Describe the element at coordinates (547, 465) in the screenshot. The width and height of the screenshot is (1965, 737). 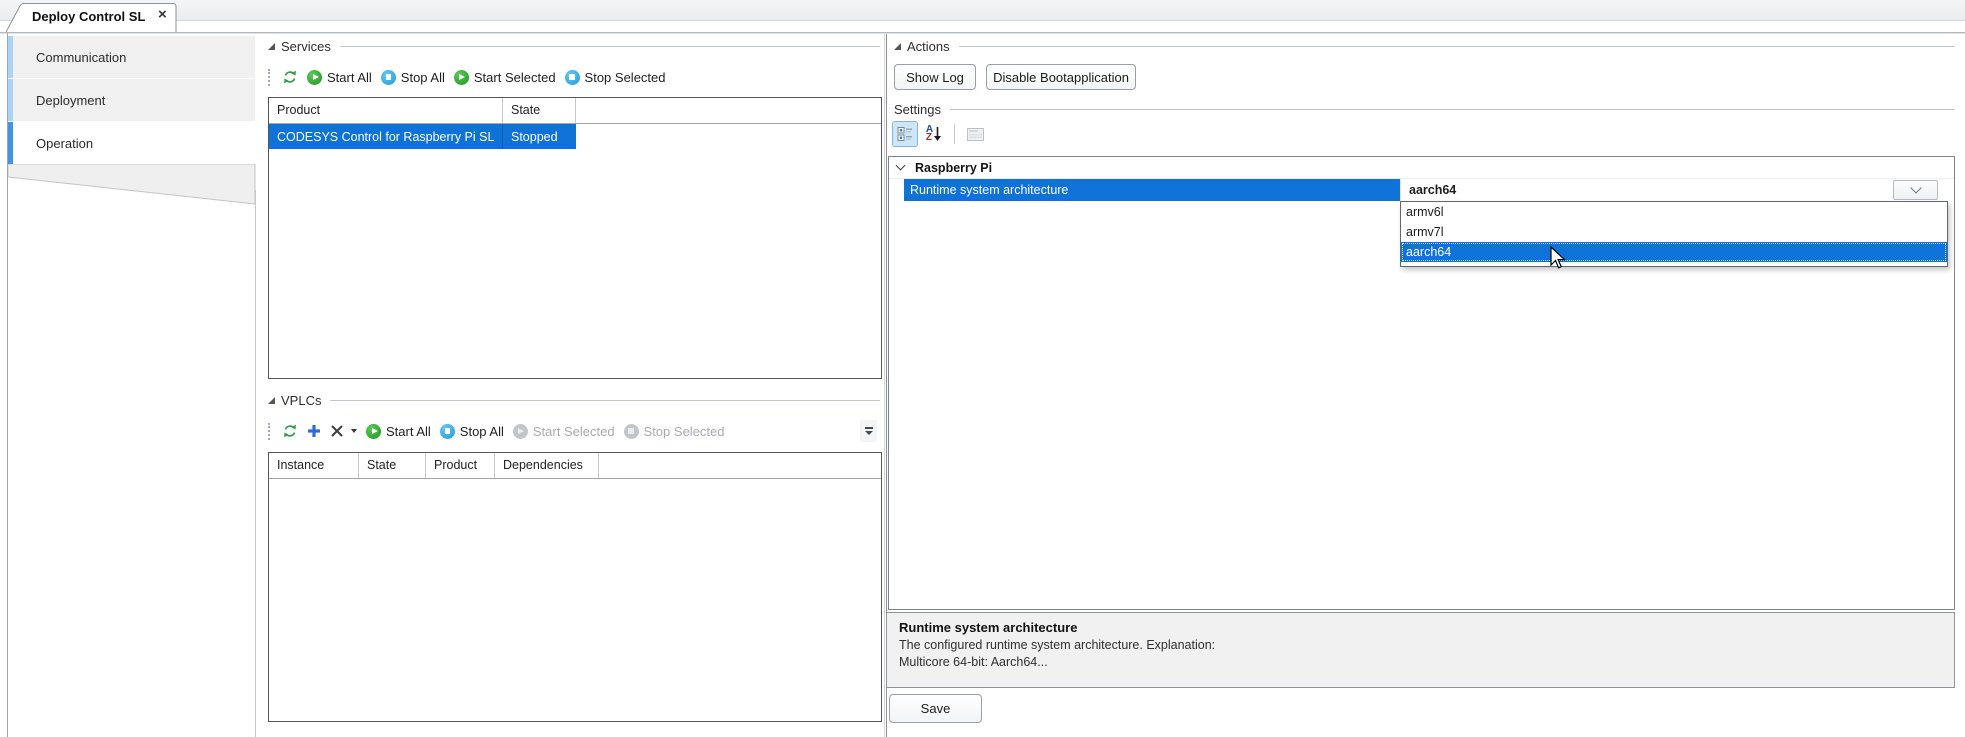
I see `column-header-dependencies: Dependencies` at that location.